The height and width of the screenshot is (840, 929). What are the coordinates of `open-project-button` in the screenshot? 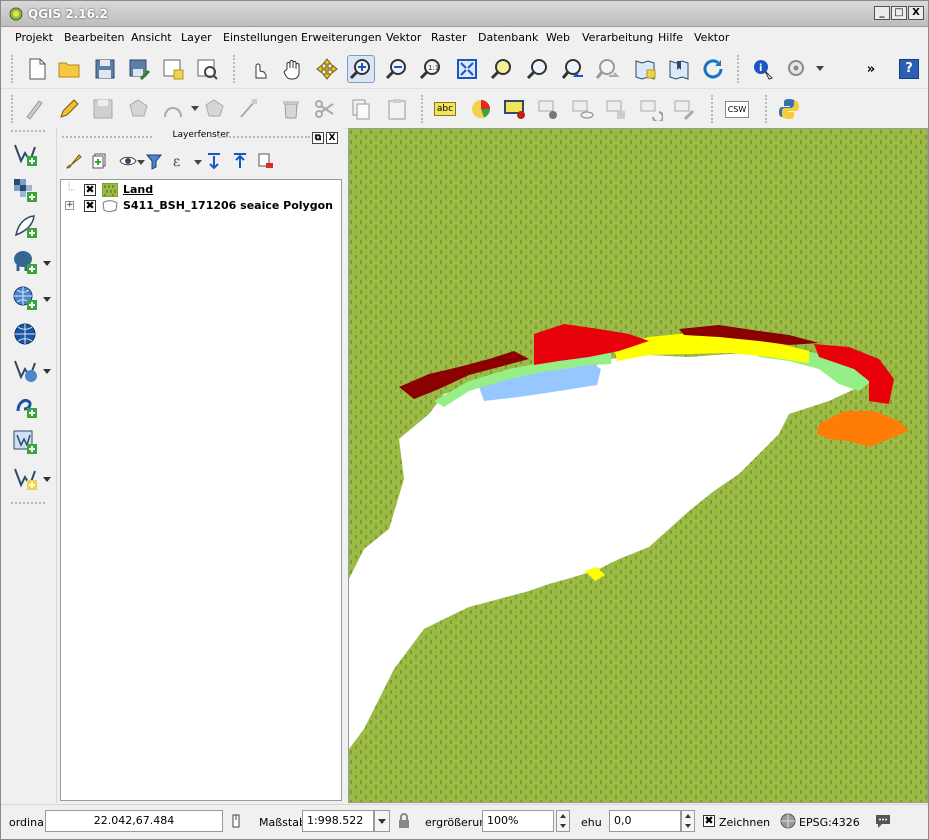 It's located at (69, 69).